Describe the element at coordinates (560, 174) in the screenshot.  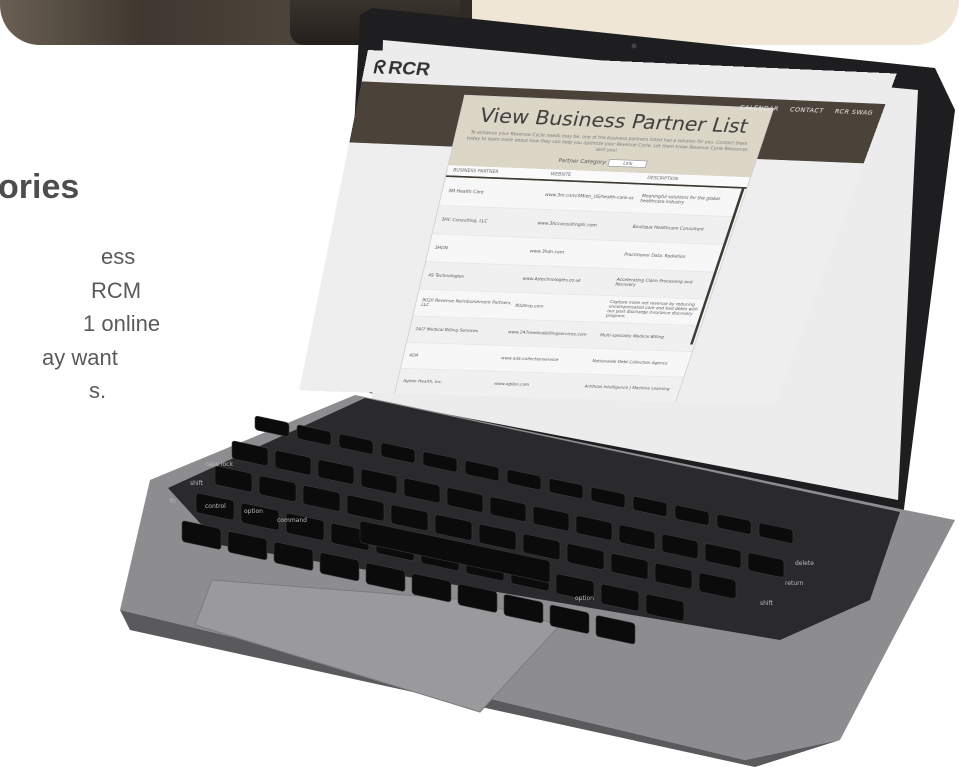
I see `column-header-website: WEBSITE` at that location.